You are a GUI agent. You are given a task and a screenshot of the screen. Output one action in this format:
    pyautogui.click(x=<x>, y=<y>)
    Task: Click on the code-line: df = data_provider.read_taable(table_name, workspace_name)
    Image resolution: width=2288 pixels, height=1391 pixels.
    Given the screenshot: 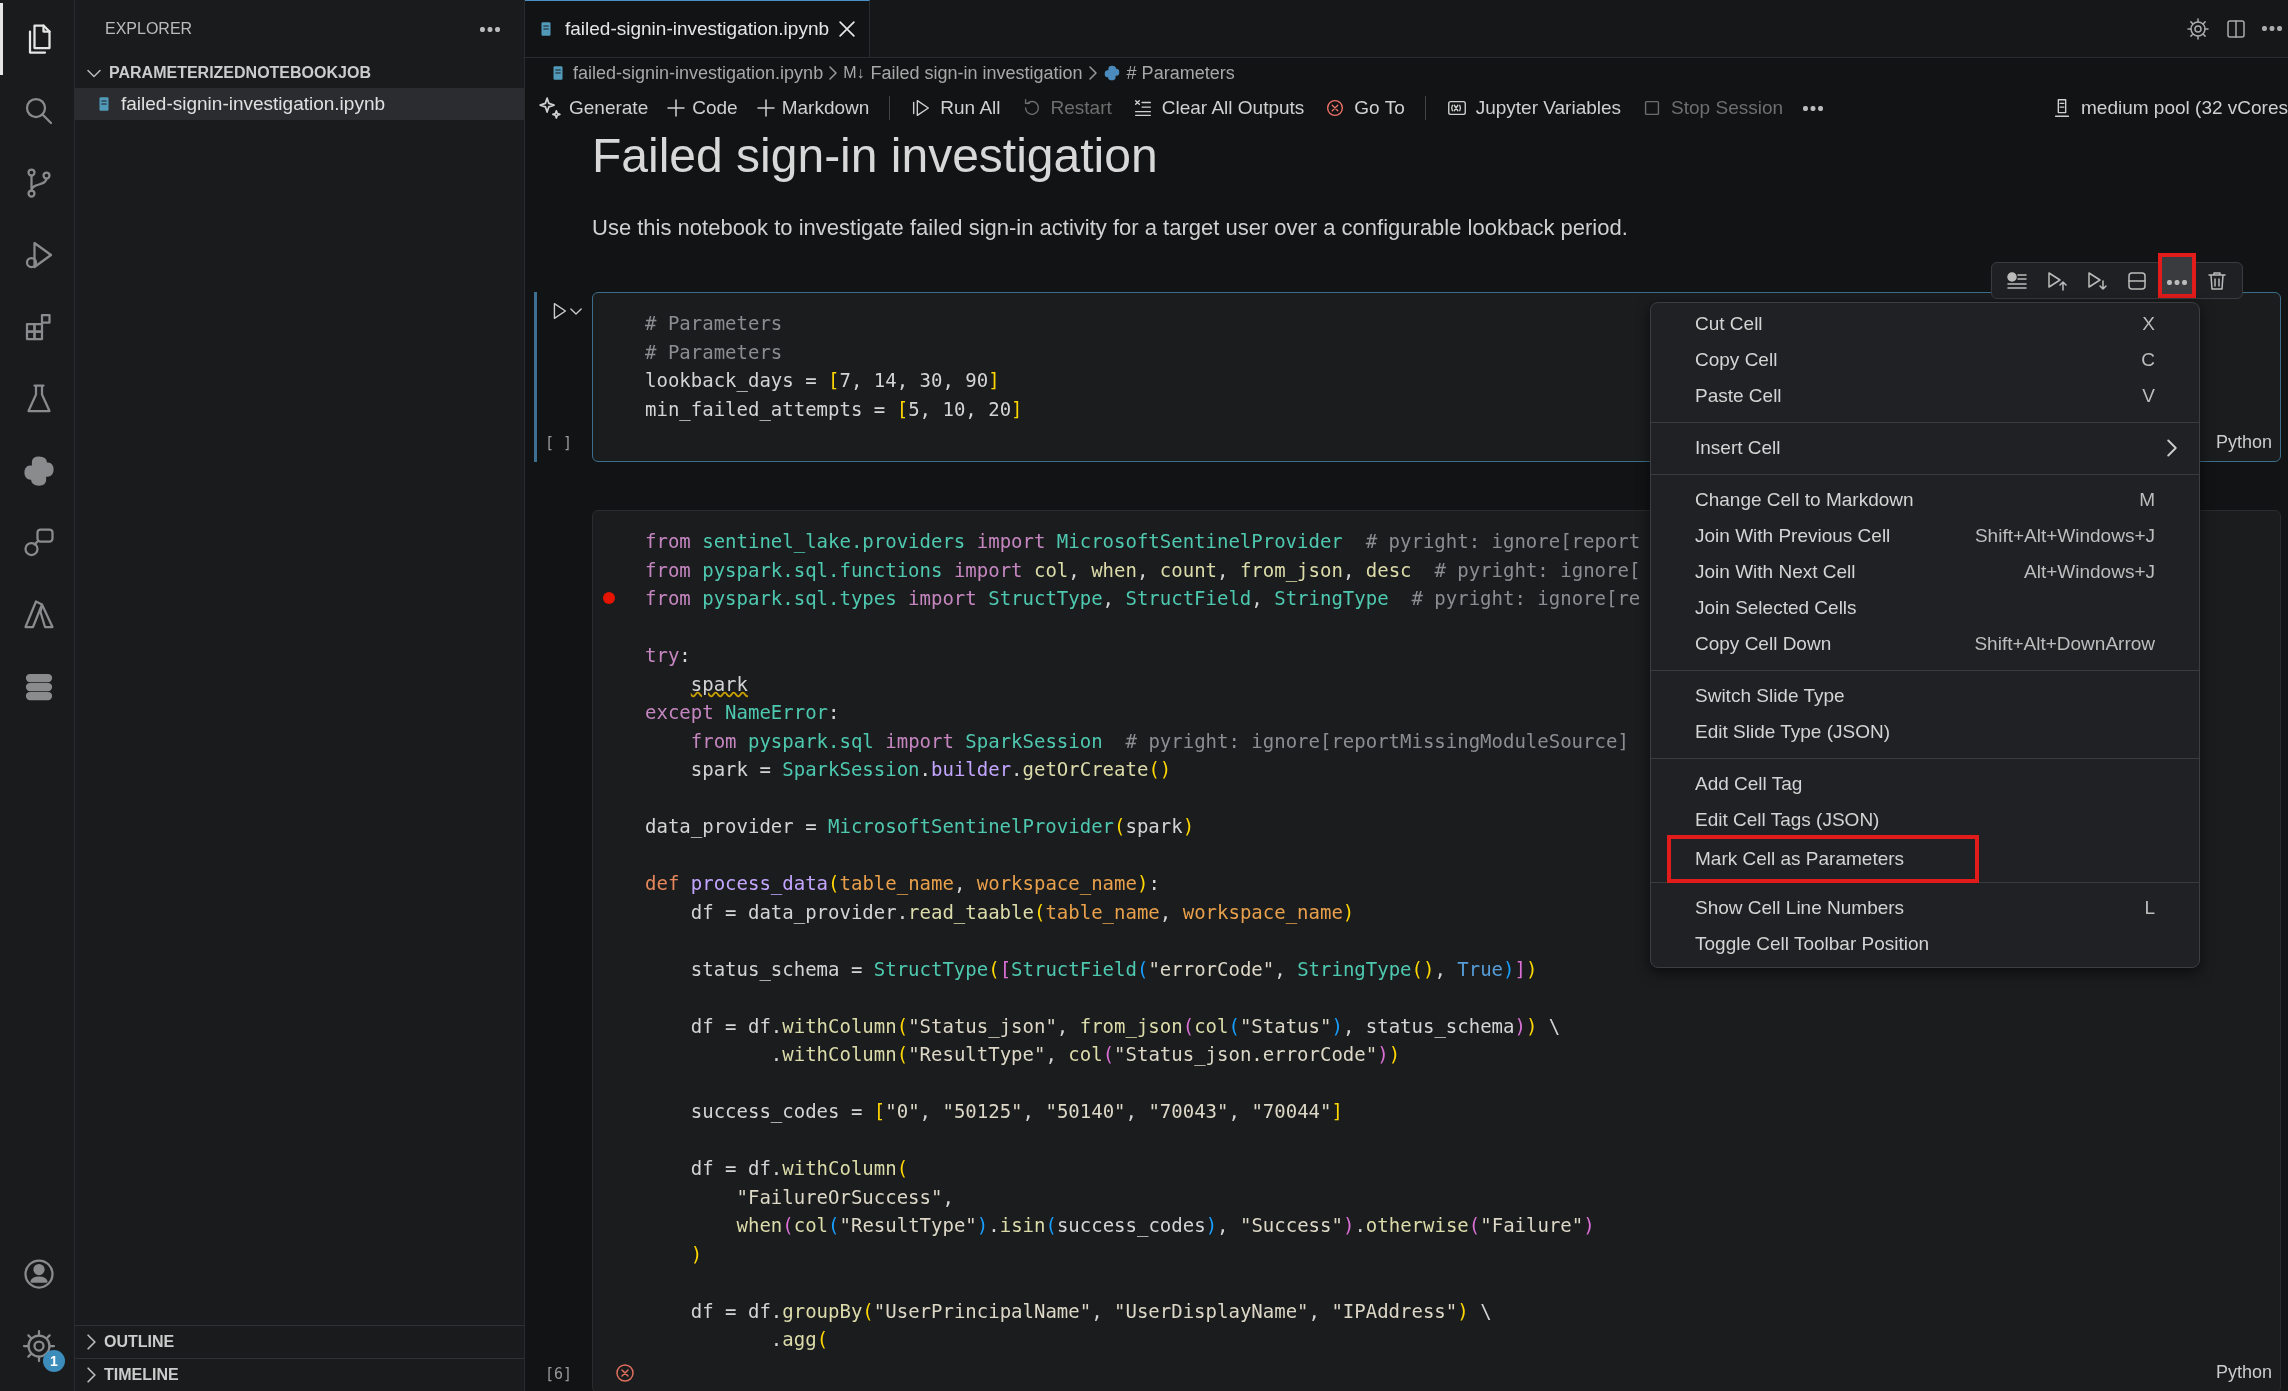 What is the action you would take?
    pyautogui.click(x=1022, y=912)
    